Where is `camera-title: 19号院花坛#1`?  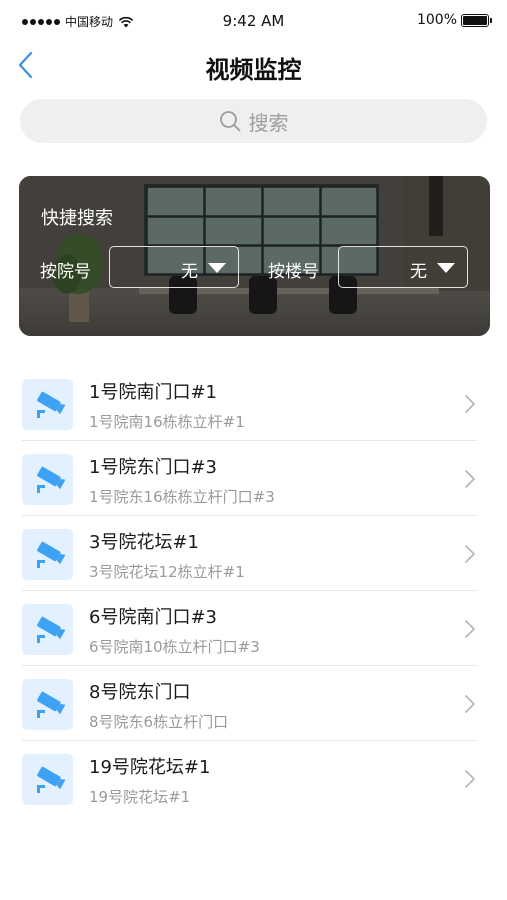
camera-title: 19号院花坛#1 is located at coordinates (150, 767).